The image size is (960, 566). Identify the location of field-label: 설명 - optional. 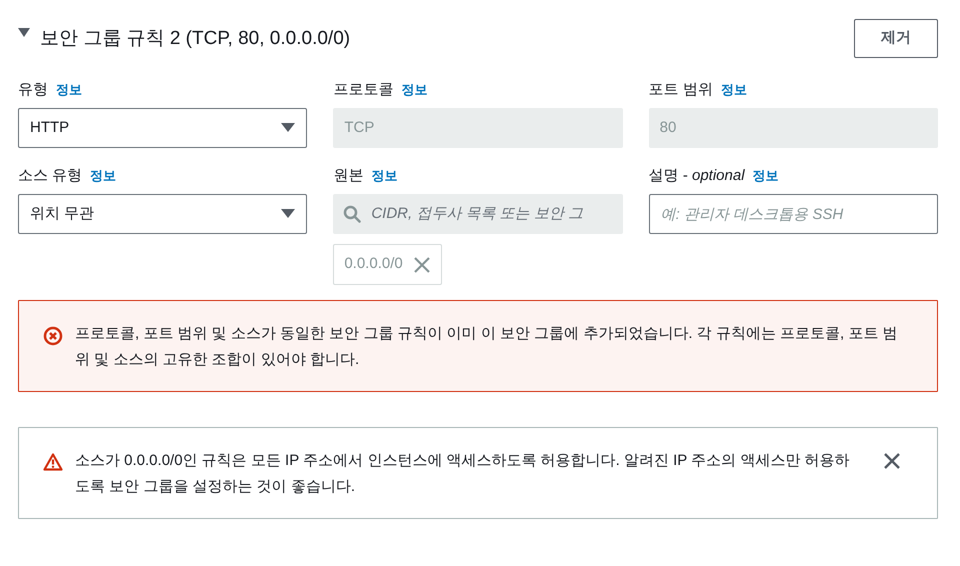
(696, 176).